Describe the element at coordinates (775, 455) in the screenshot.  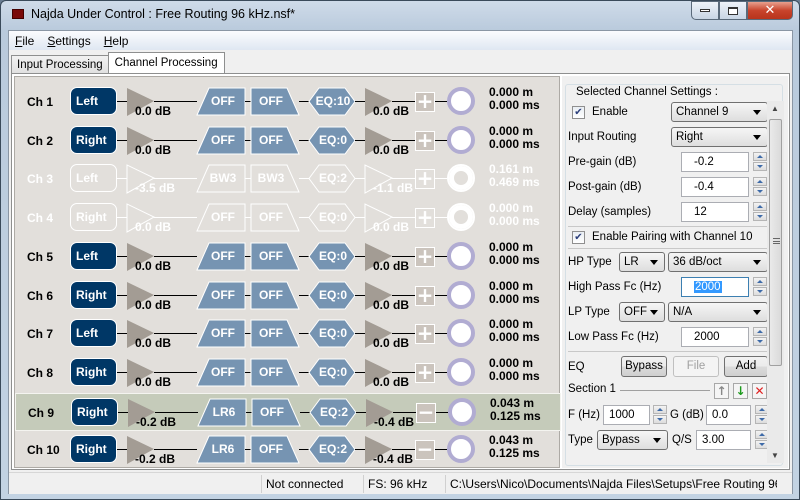
I see `scroll-down-icon: ▼` at that location.